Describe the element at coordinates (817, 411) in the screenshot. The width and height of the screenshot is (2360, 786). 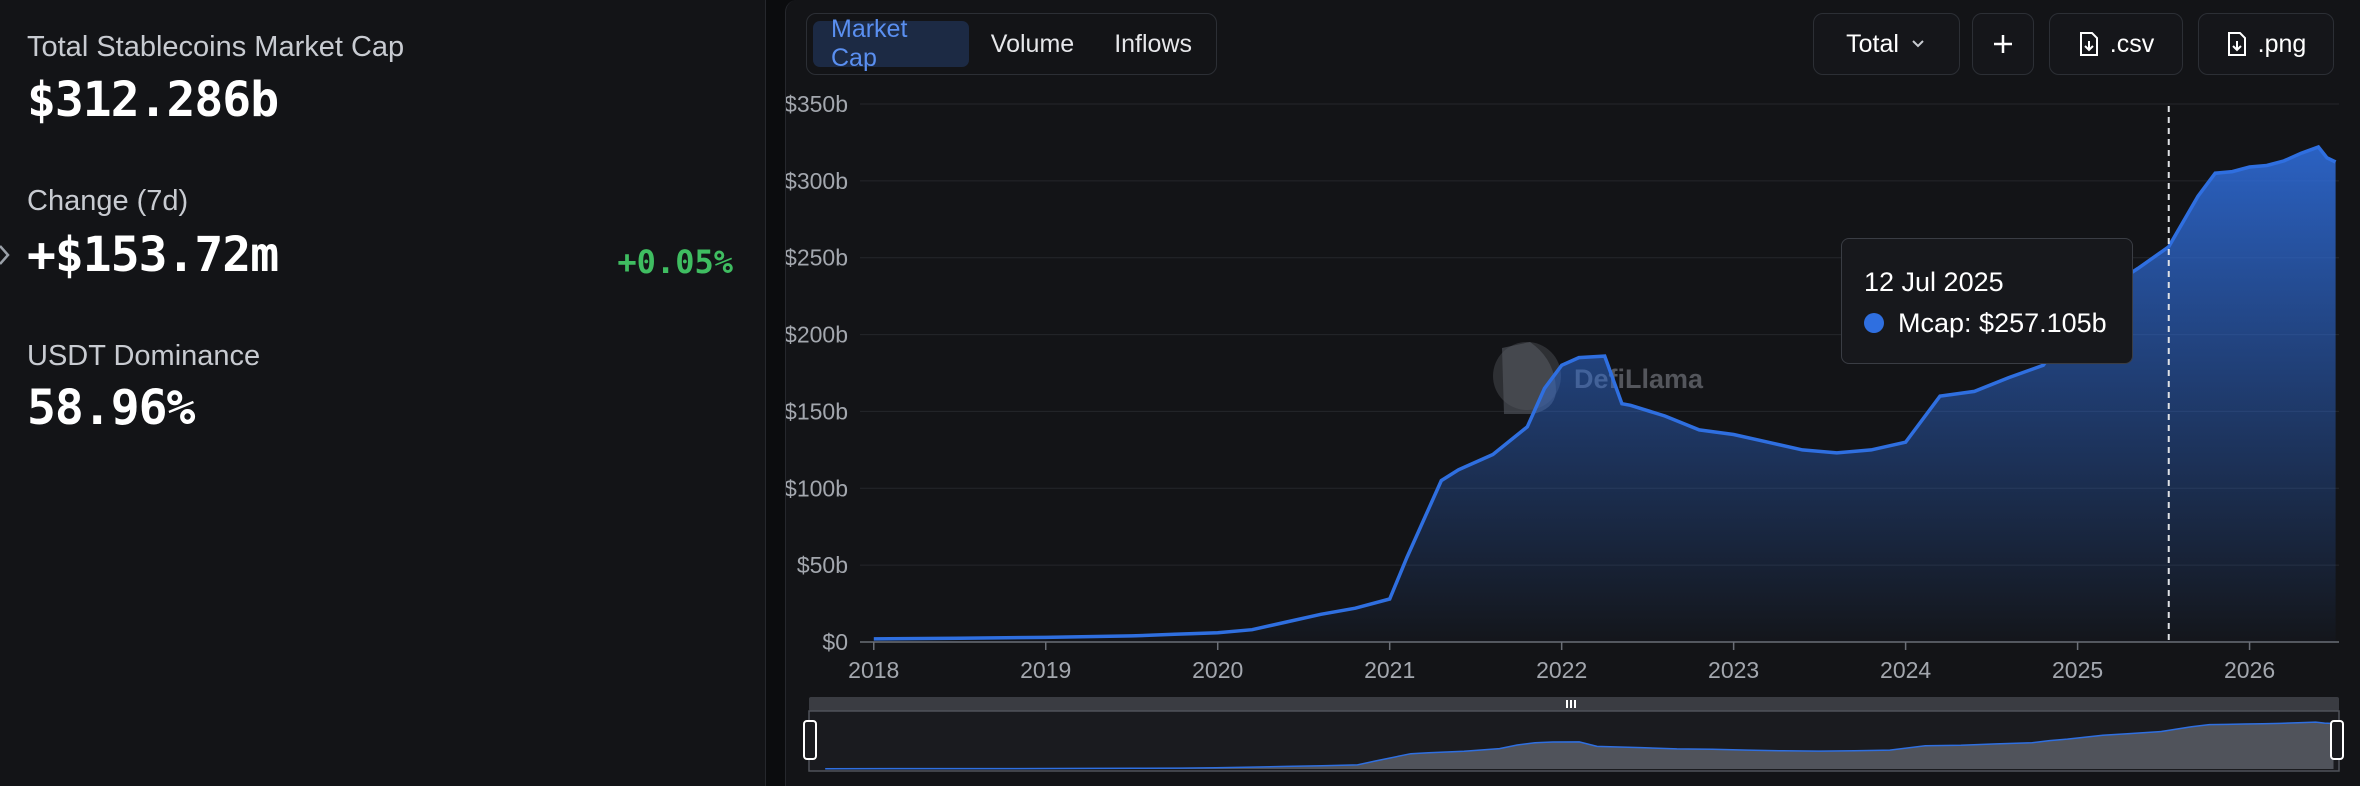
I see `y-tick-label: $150b` at that location.